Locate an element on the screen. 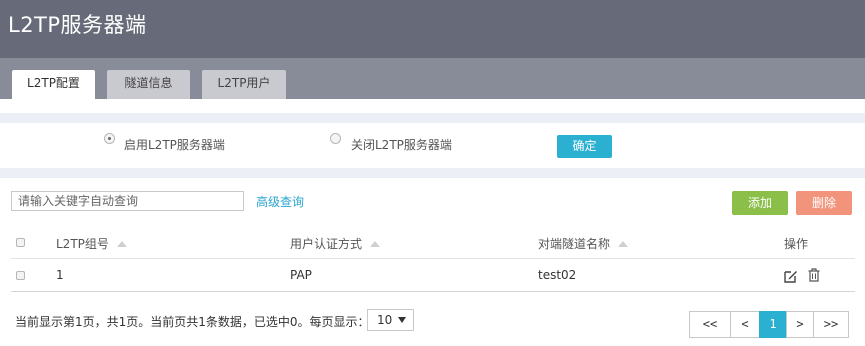  next-page-button: > is located at coordinates (800, 324).